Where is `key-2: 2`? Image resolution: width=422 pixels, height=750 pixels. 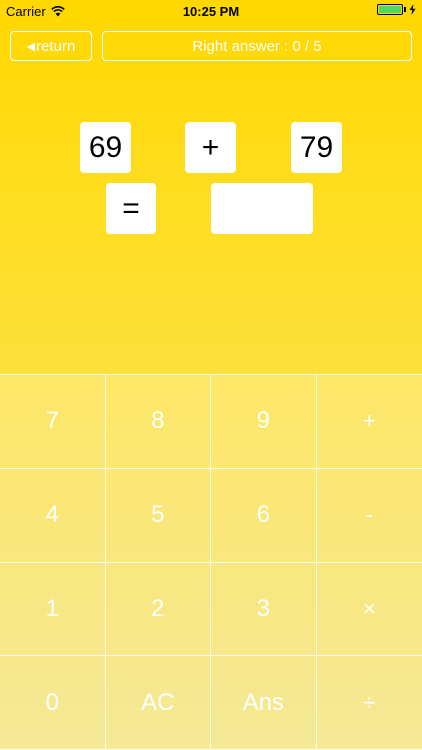
key-2: 2 is located at coordinates (158, 609).